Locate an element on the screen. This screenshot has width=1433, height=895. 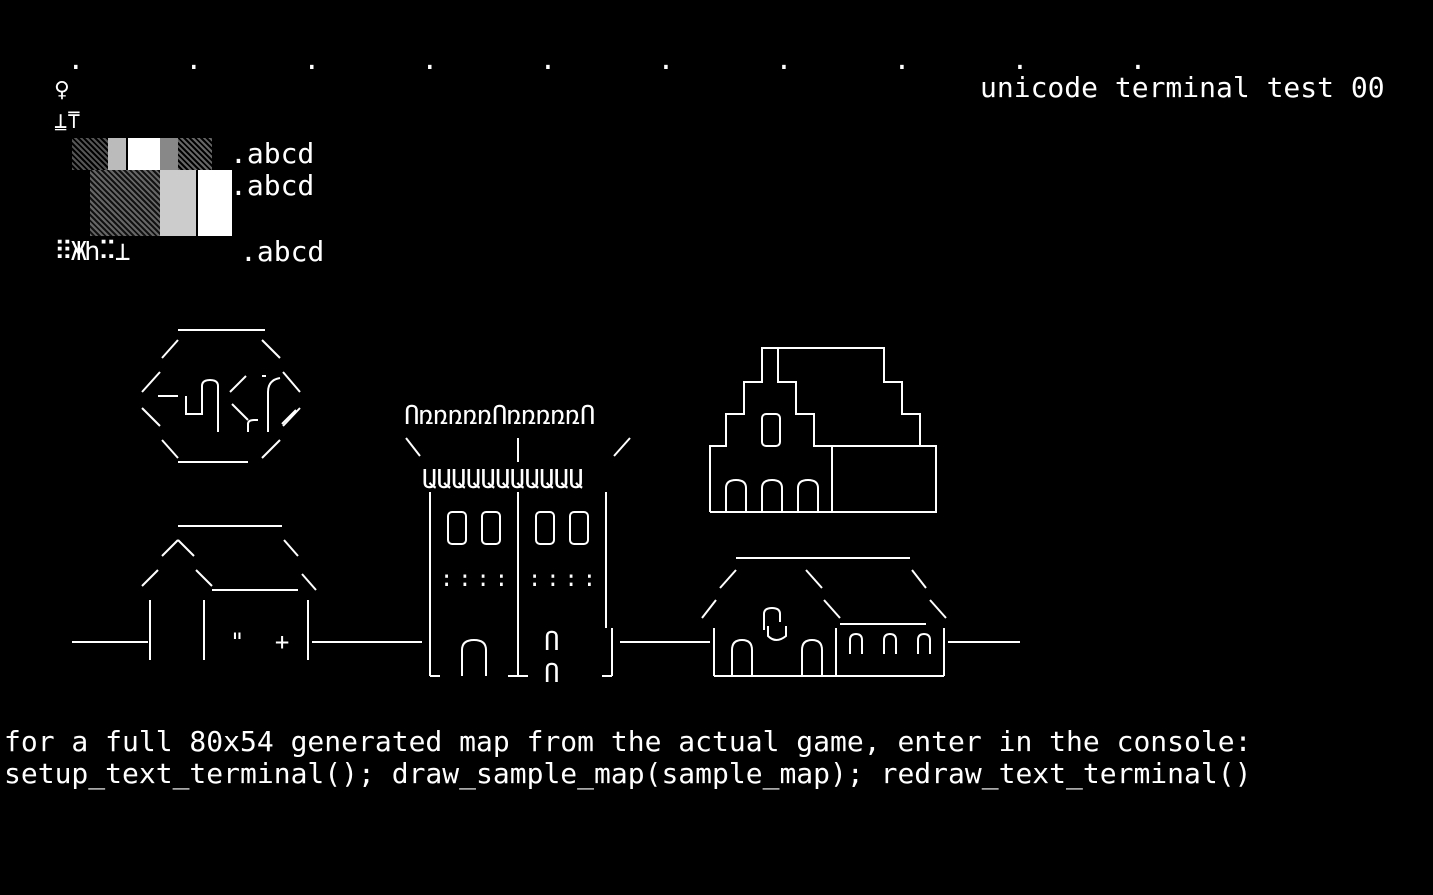
stepped-gable-house is located at coordinates (823, 430).